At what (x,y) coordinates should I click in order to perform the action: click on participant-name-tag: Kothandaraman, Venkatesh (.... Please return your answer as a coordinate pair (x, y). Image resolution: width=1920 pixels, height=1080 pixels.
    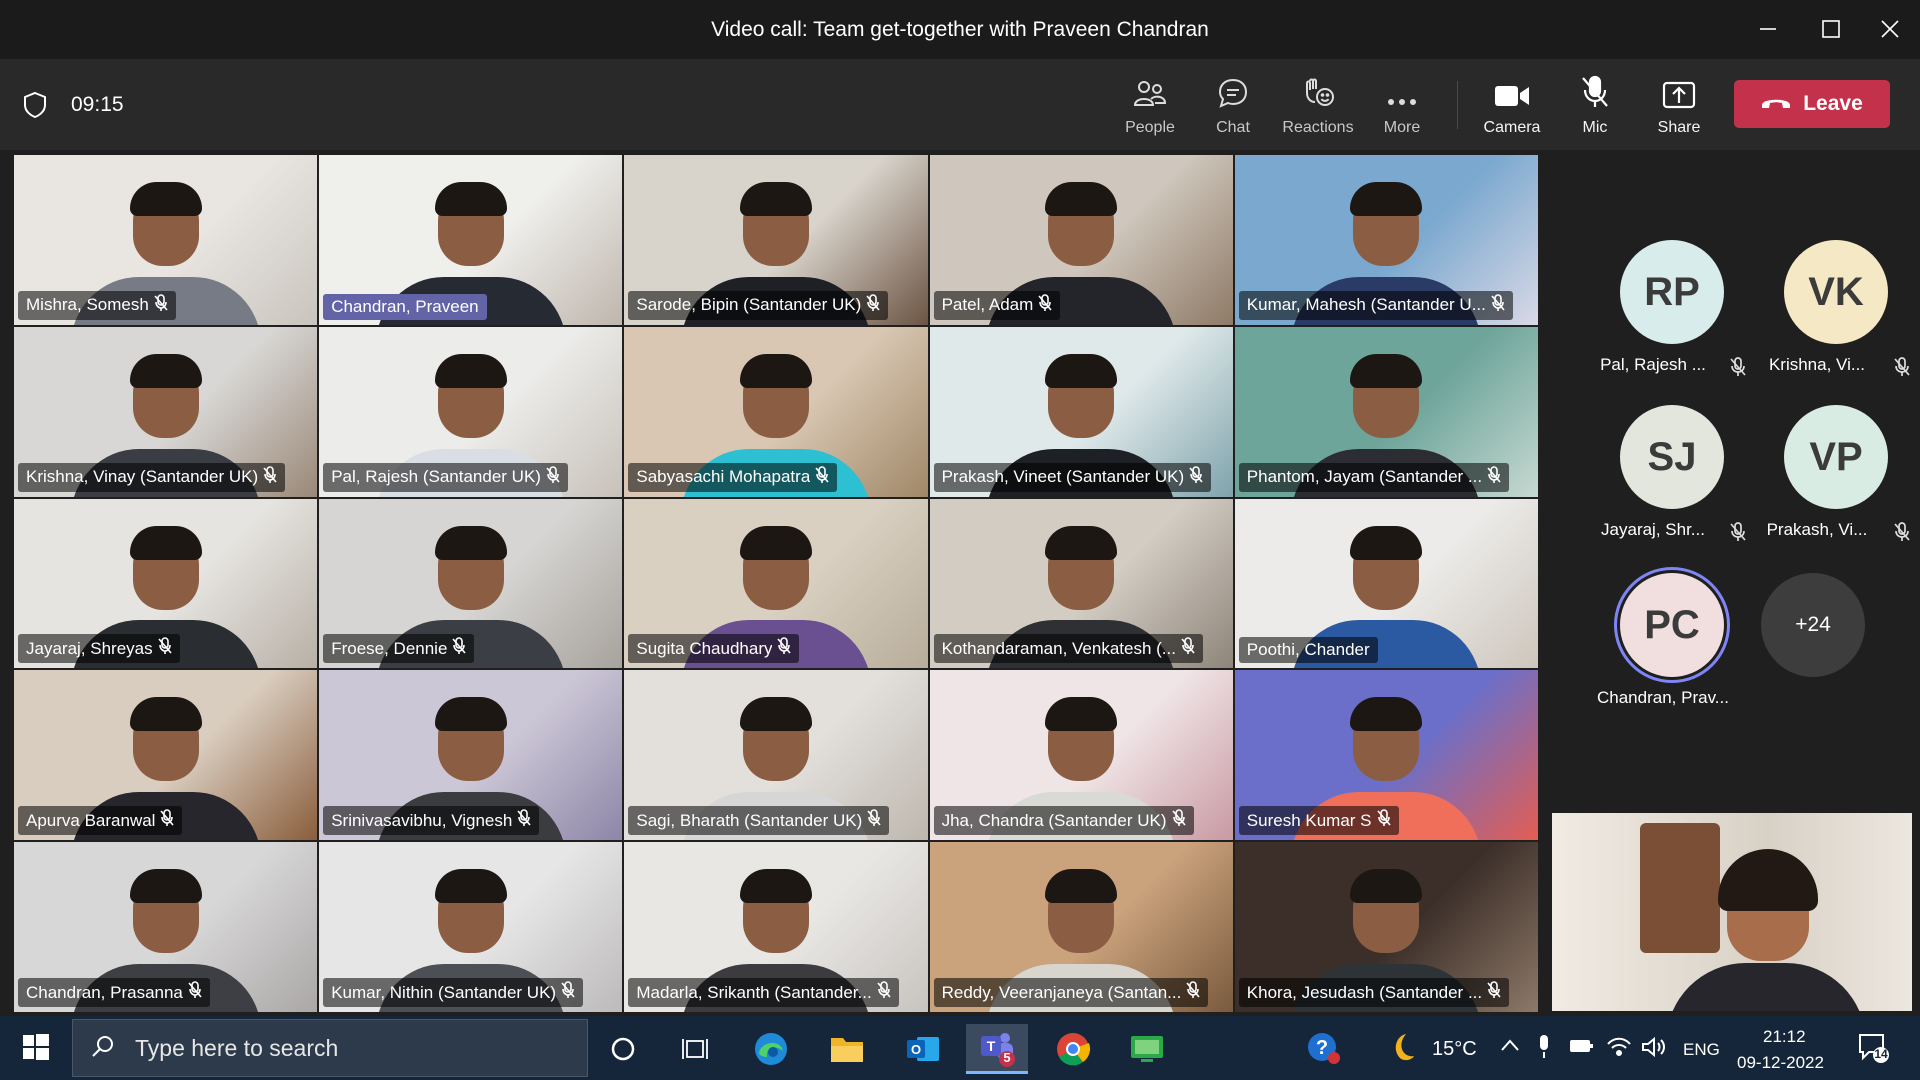
    Looking at the image, I should click on (1068, 649).